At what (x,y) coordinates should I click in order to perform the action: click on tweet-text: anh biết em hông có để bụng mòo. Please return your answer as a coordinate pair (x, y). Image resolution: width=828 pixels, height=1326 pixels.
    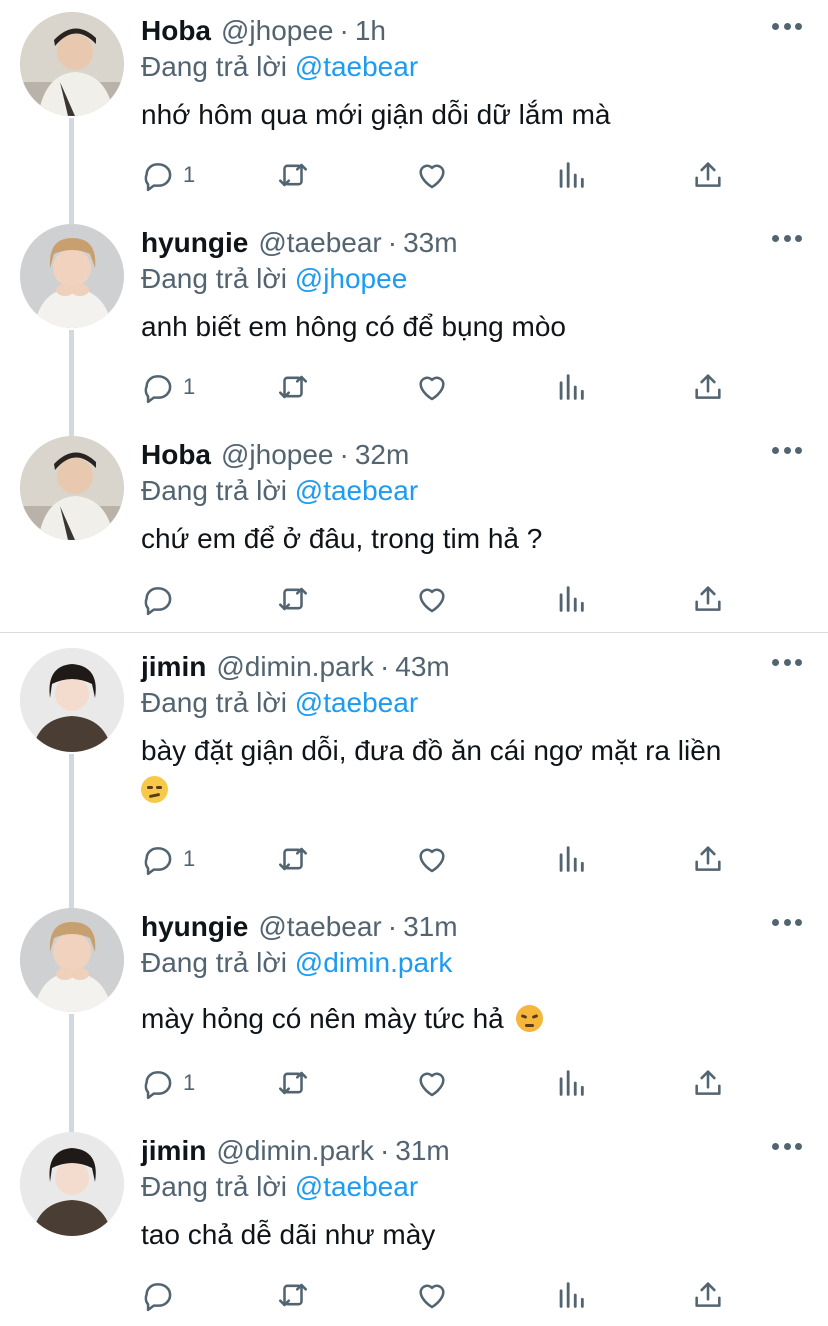
    Looking at the image, I should click on (466, 327).